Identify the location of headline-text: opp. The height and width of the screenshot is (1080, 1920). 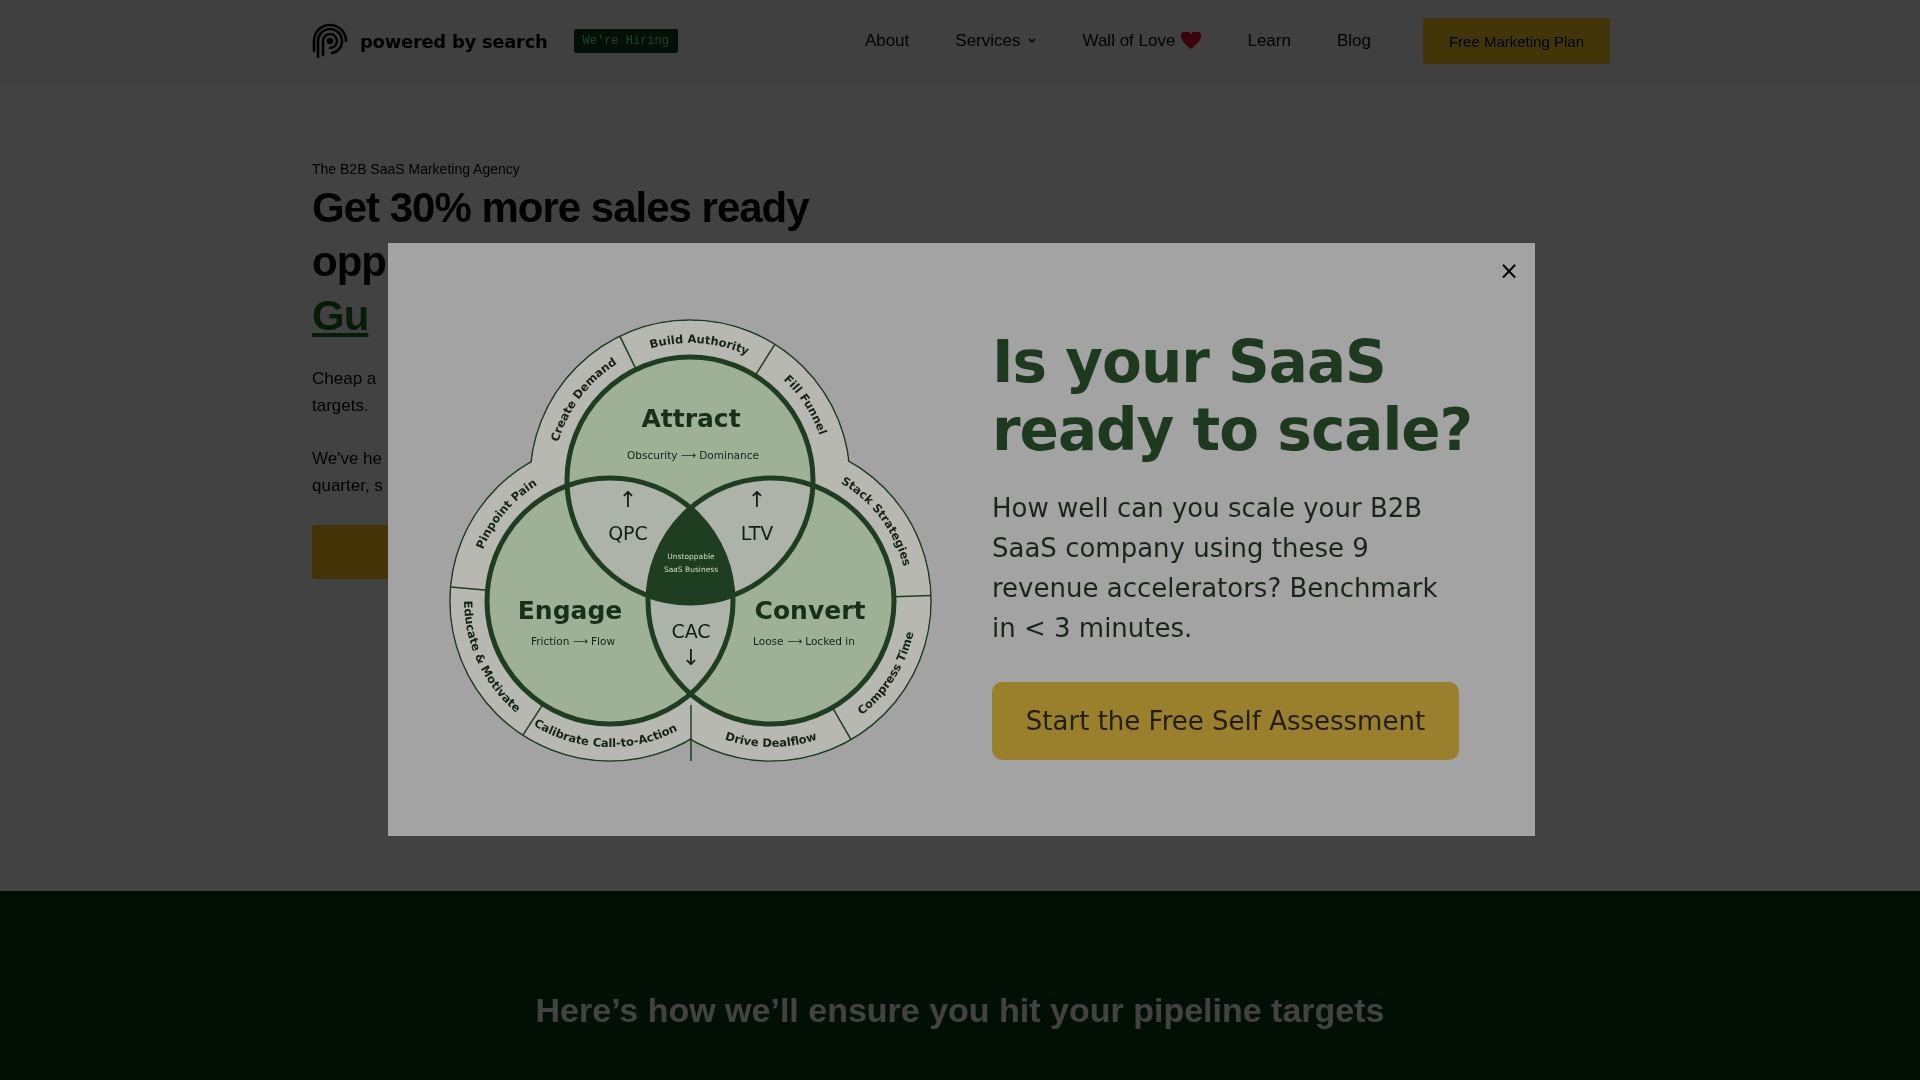
(349, 262).